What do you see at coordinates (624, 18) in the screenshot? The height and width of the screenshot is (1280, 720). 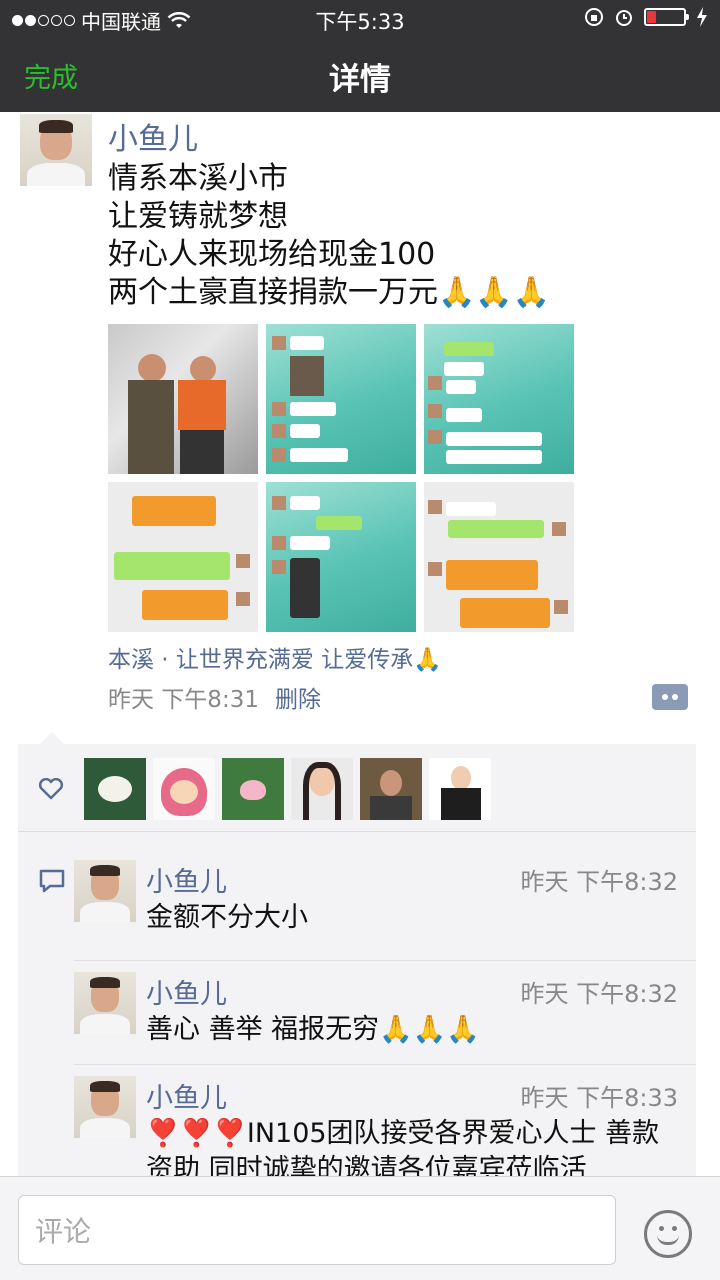 I see `alarm-icon` at bounding box center [624, 18].